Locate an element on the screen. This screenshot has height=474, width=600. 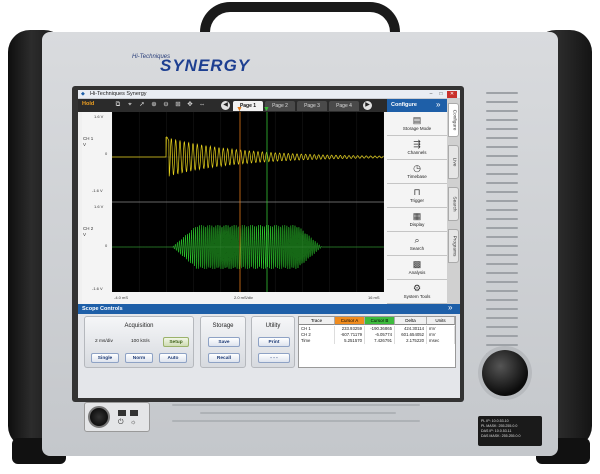
side-tab-search: Search is located at coordinates (453, 204).